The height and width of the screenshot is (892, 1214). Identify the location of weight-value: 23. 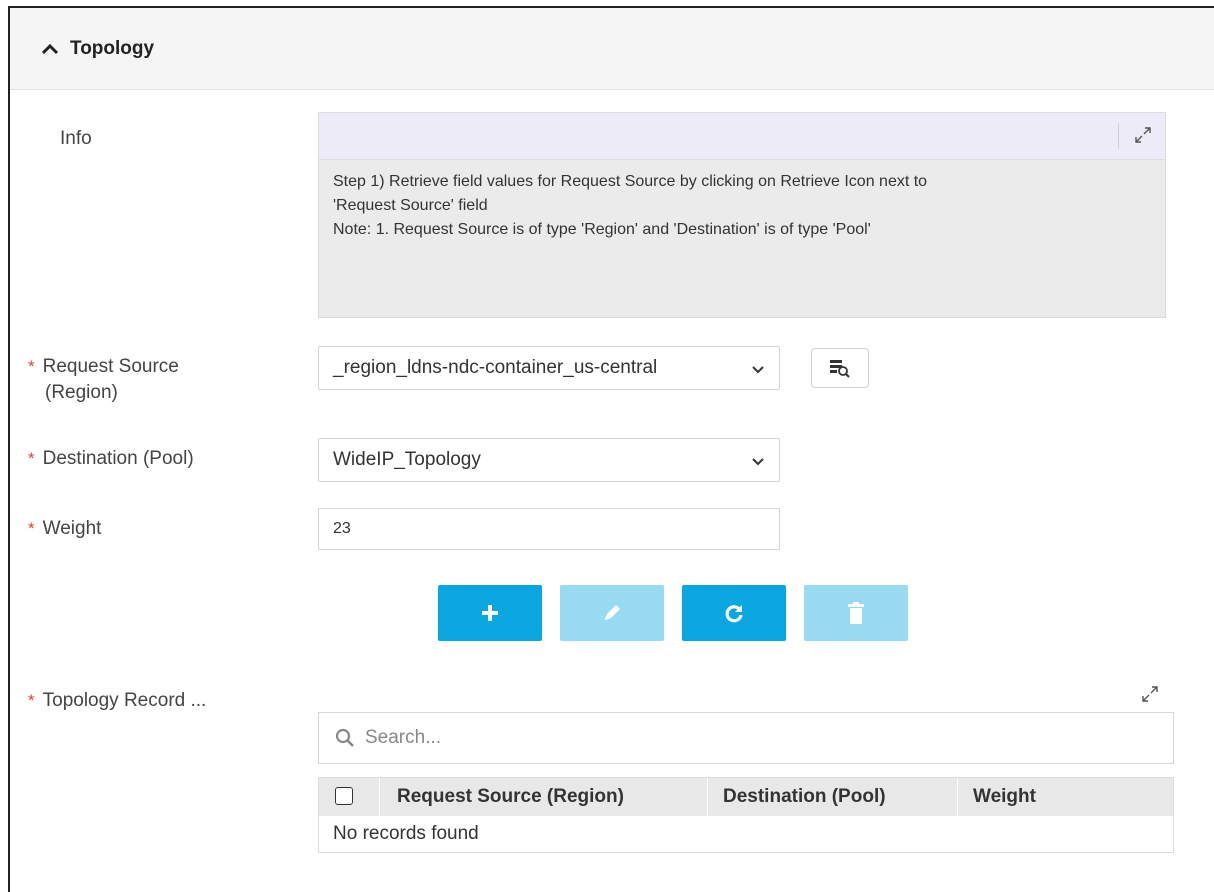
(342, 528).